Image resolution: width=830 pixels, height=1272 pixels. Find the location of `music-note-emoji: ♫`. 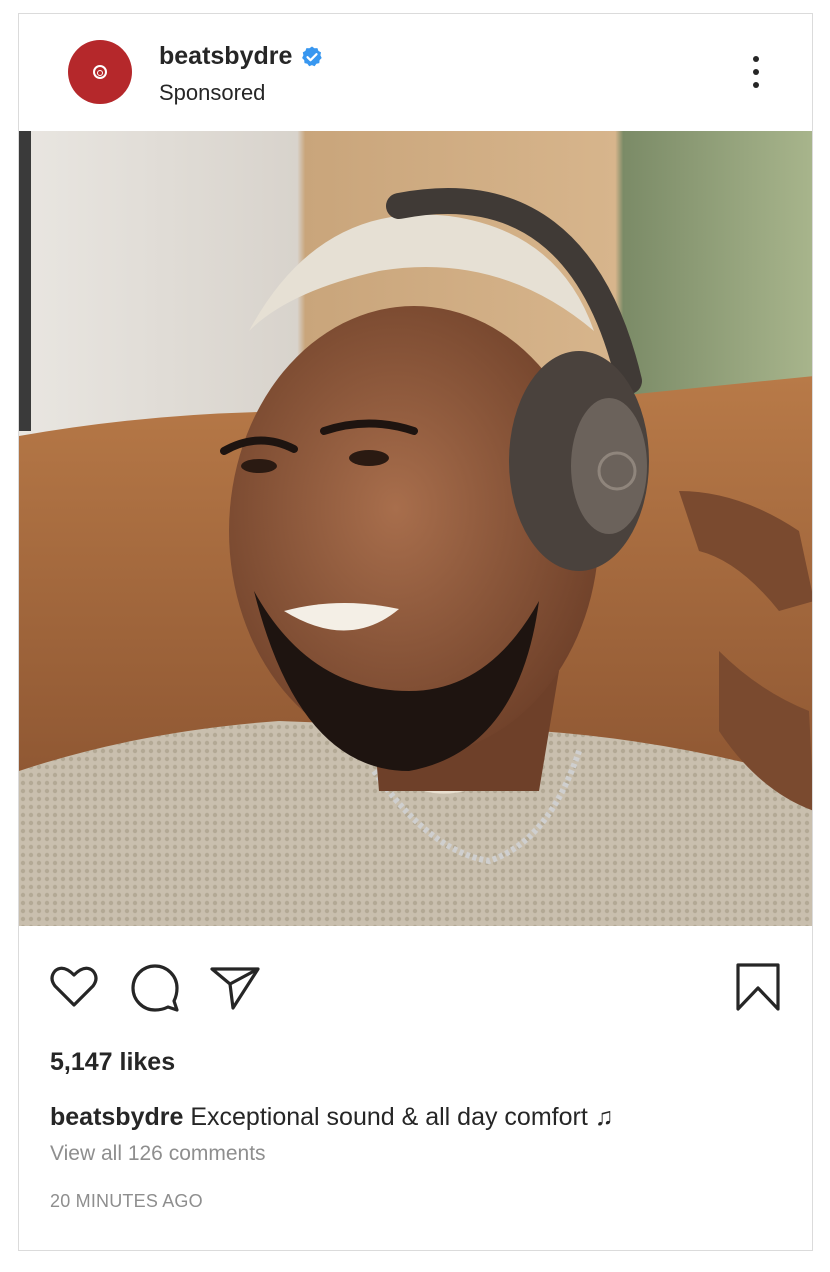

music-note-emoji: ♫ is located at coordinates (604, 1117).